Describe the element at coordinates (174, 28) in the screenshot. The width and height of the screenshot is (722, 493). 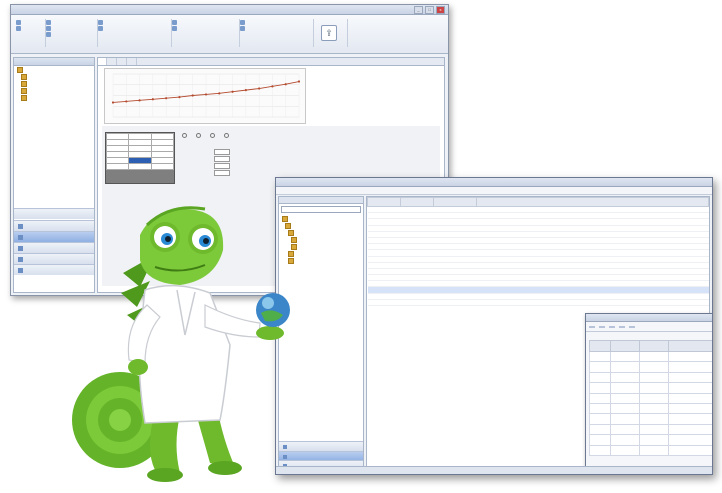
I see `settings-icon` at that location.